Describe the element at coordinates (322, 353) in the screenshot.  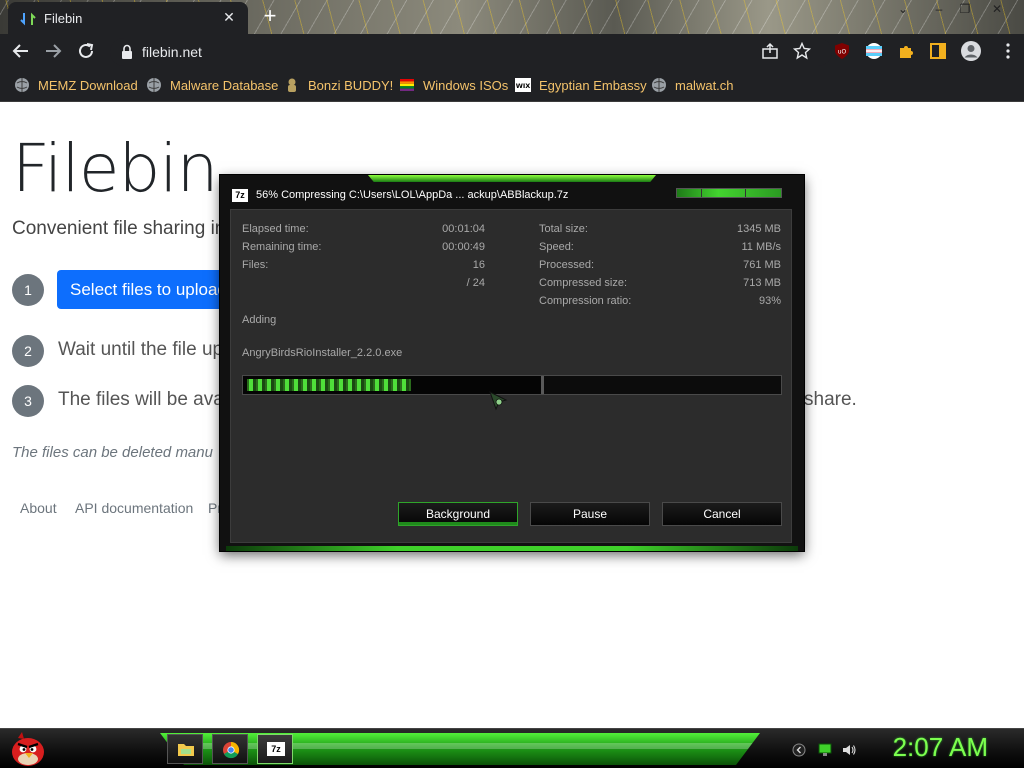
I see `current-file-name: AngryBirdsRioInstaller_2.2.0.exe` at that location.